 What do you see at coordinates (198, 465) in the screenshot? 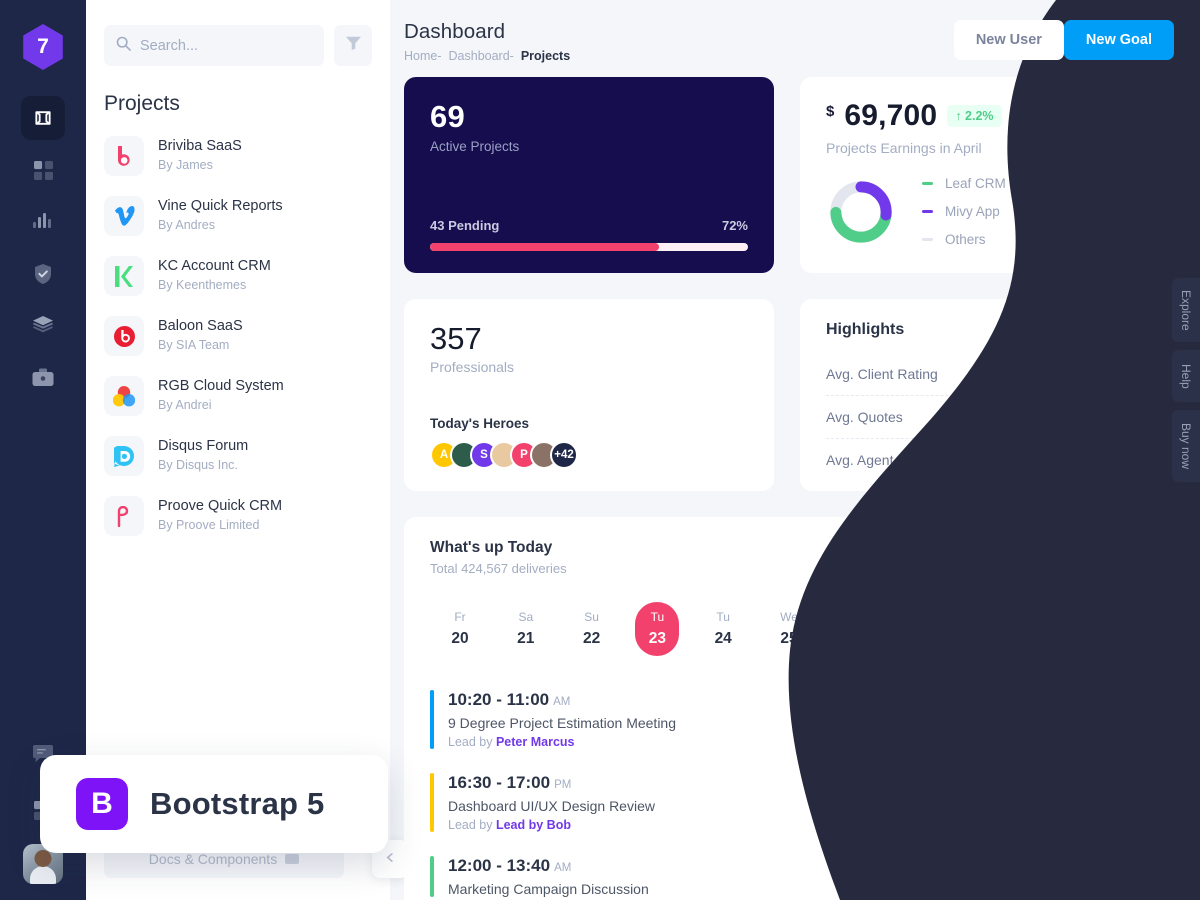
I see `project-author: By Disqus Inc.` at bounding box center [198, 465].